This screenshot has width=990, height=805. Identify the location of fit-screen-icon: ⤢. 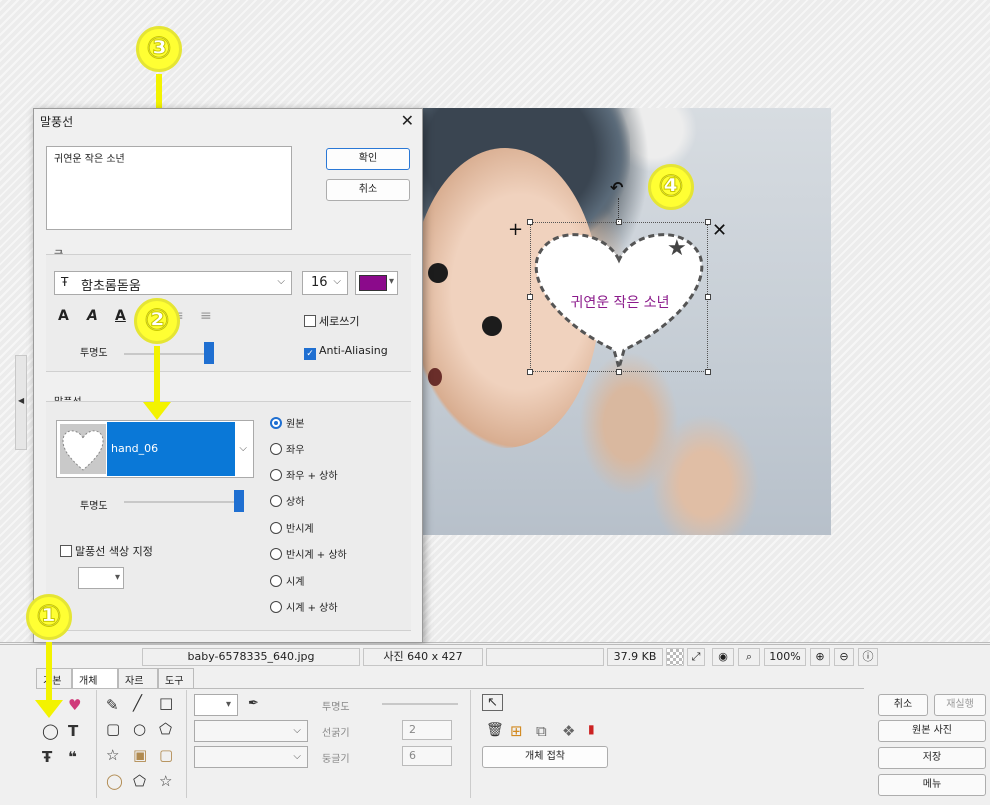
(696, 657).